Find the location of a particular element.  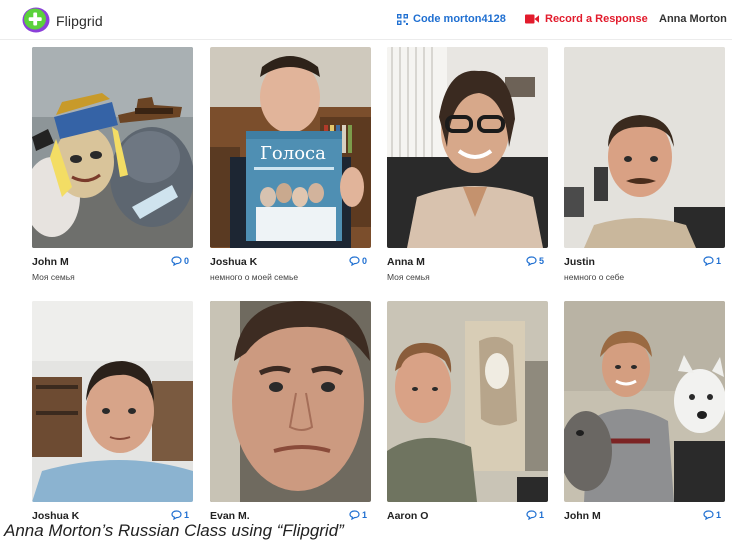

user-menu: Anna Morton is located at coordinates (695, 19).